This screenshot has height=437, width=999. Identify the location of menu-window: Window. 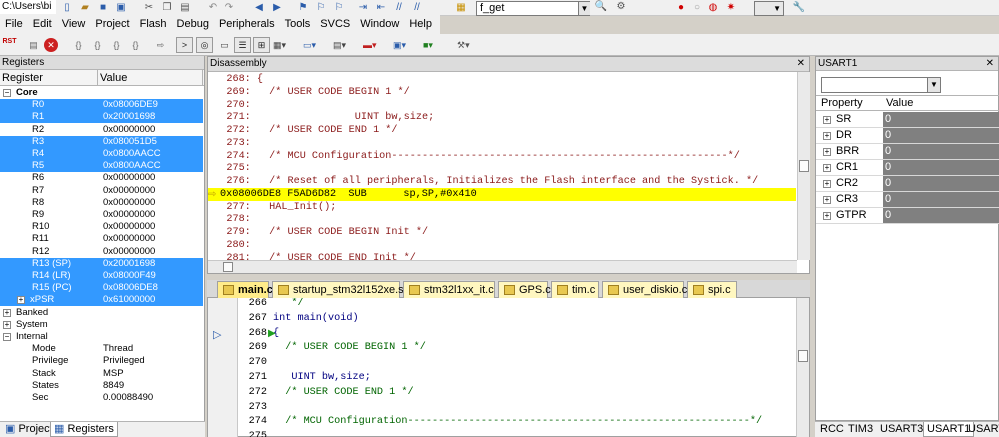
(379, 24).